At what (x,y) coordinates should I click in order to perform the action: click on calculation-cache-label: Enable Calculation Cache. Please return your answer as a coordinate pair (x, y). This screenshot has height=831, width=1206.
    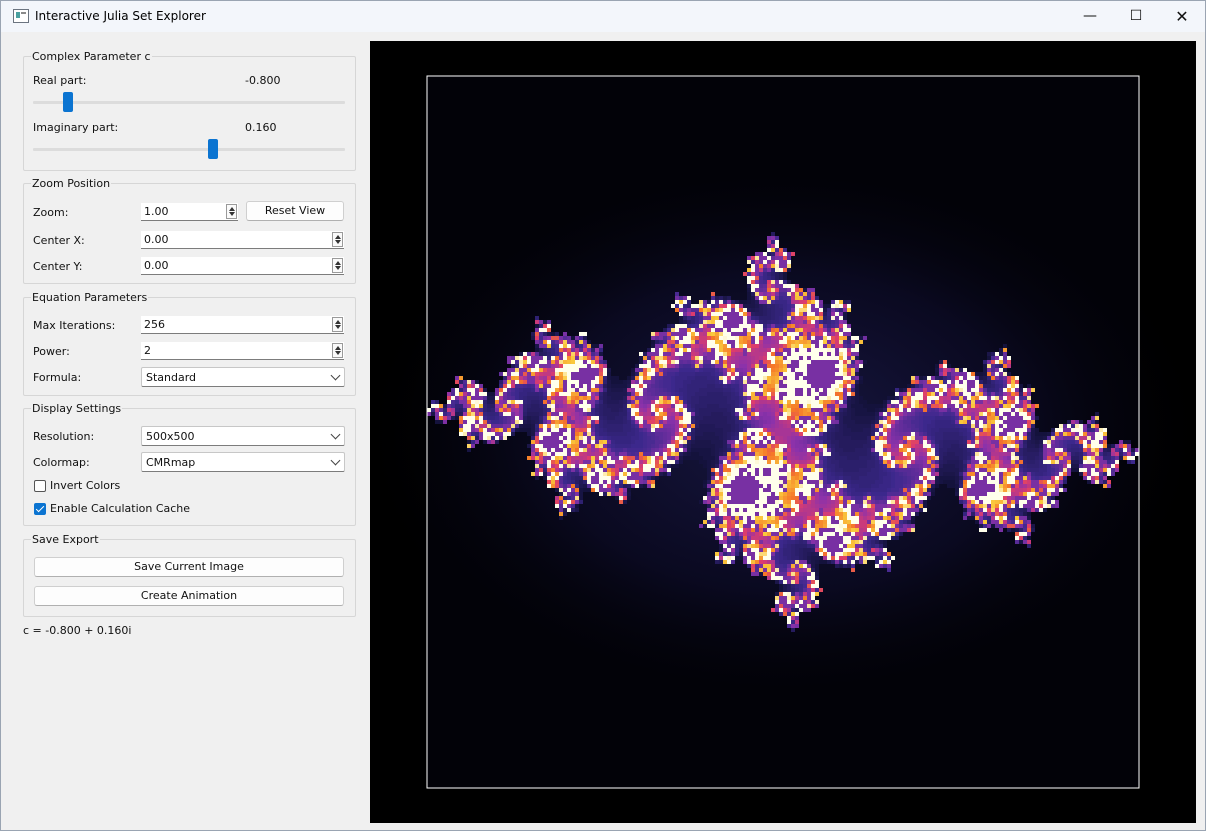
    Looking at the image, I should click on (120, 508).